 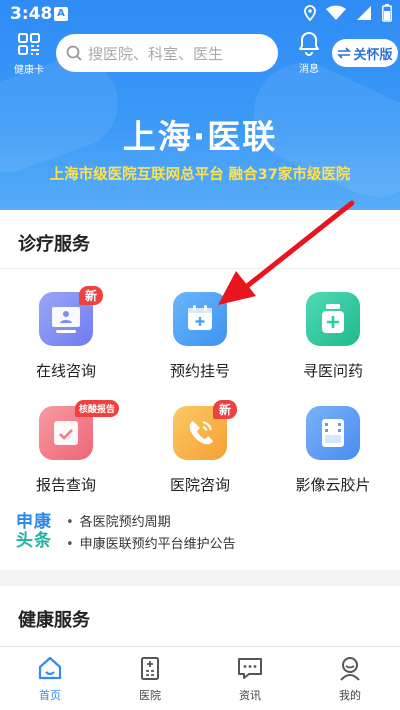 I want to click on tile-find-doctor: 寻医问药, so click(x=333, y=336).